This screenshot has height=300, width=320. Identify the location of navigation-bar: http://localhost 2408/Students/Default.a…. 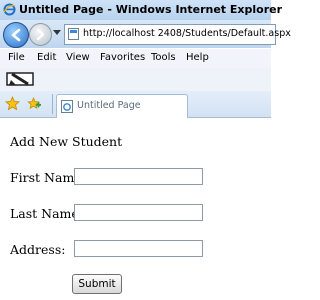
(145, 34).